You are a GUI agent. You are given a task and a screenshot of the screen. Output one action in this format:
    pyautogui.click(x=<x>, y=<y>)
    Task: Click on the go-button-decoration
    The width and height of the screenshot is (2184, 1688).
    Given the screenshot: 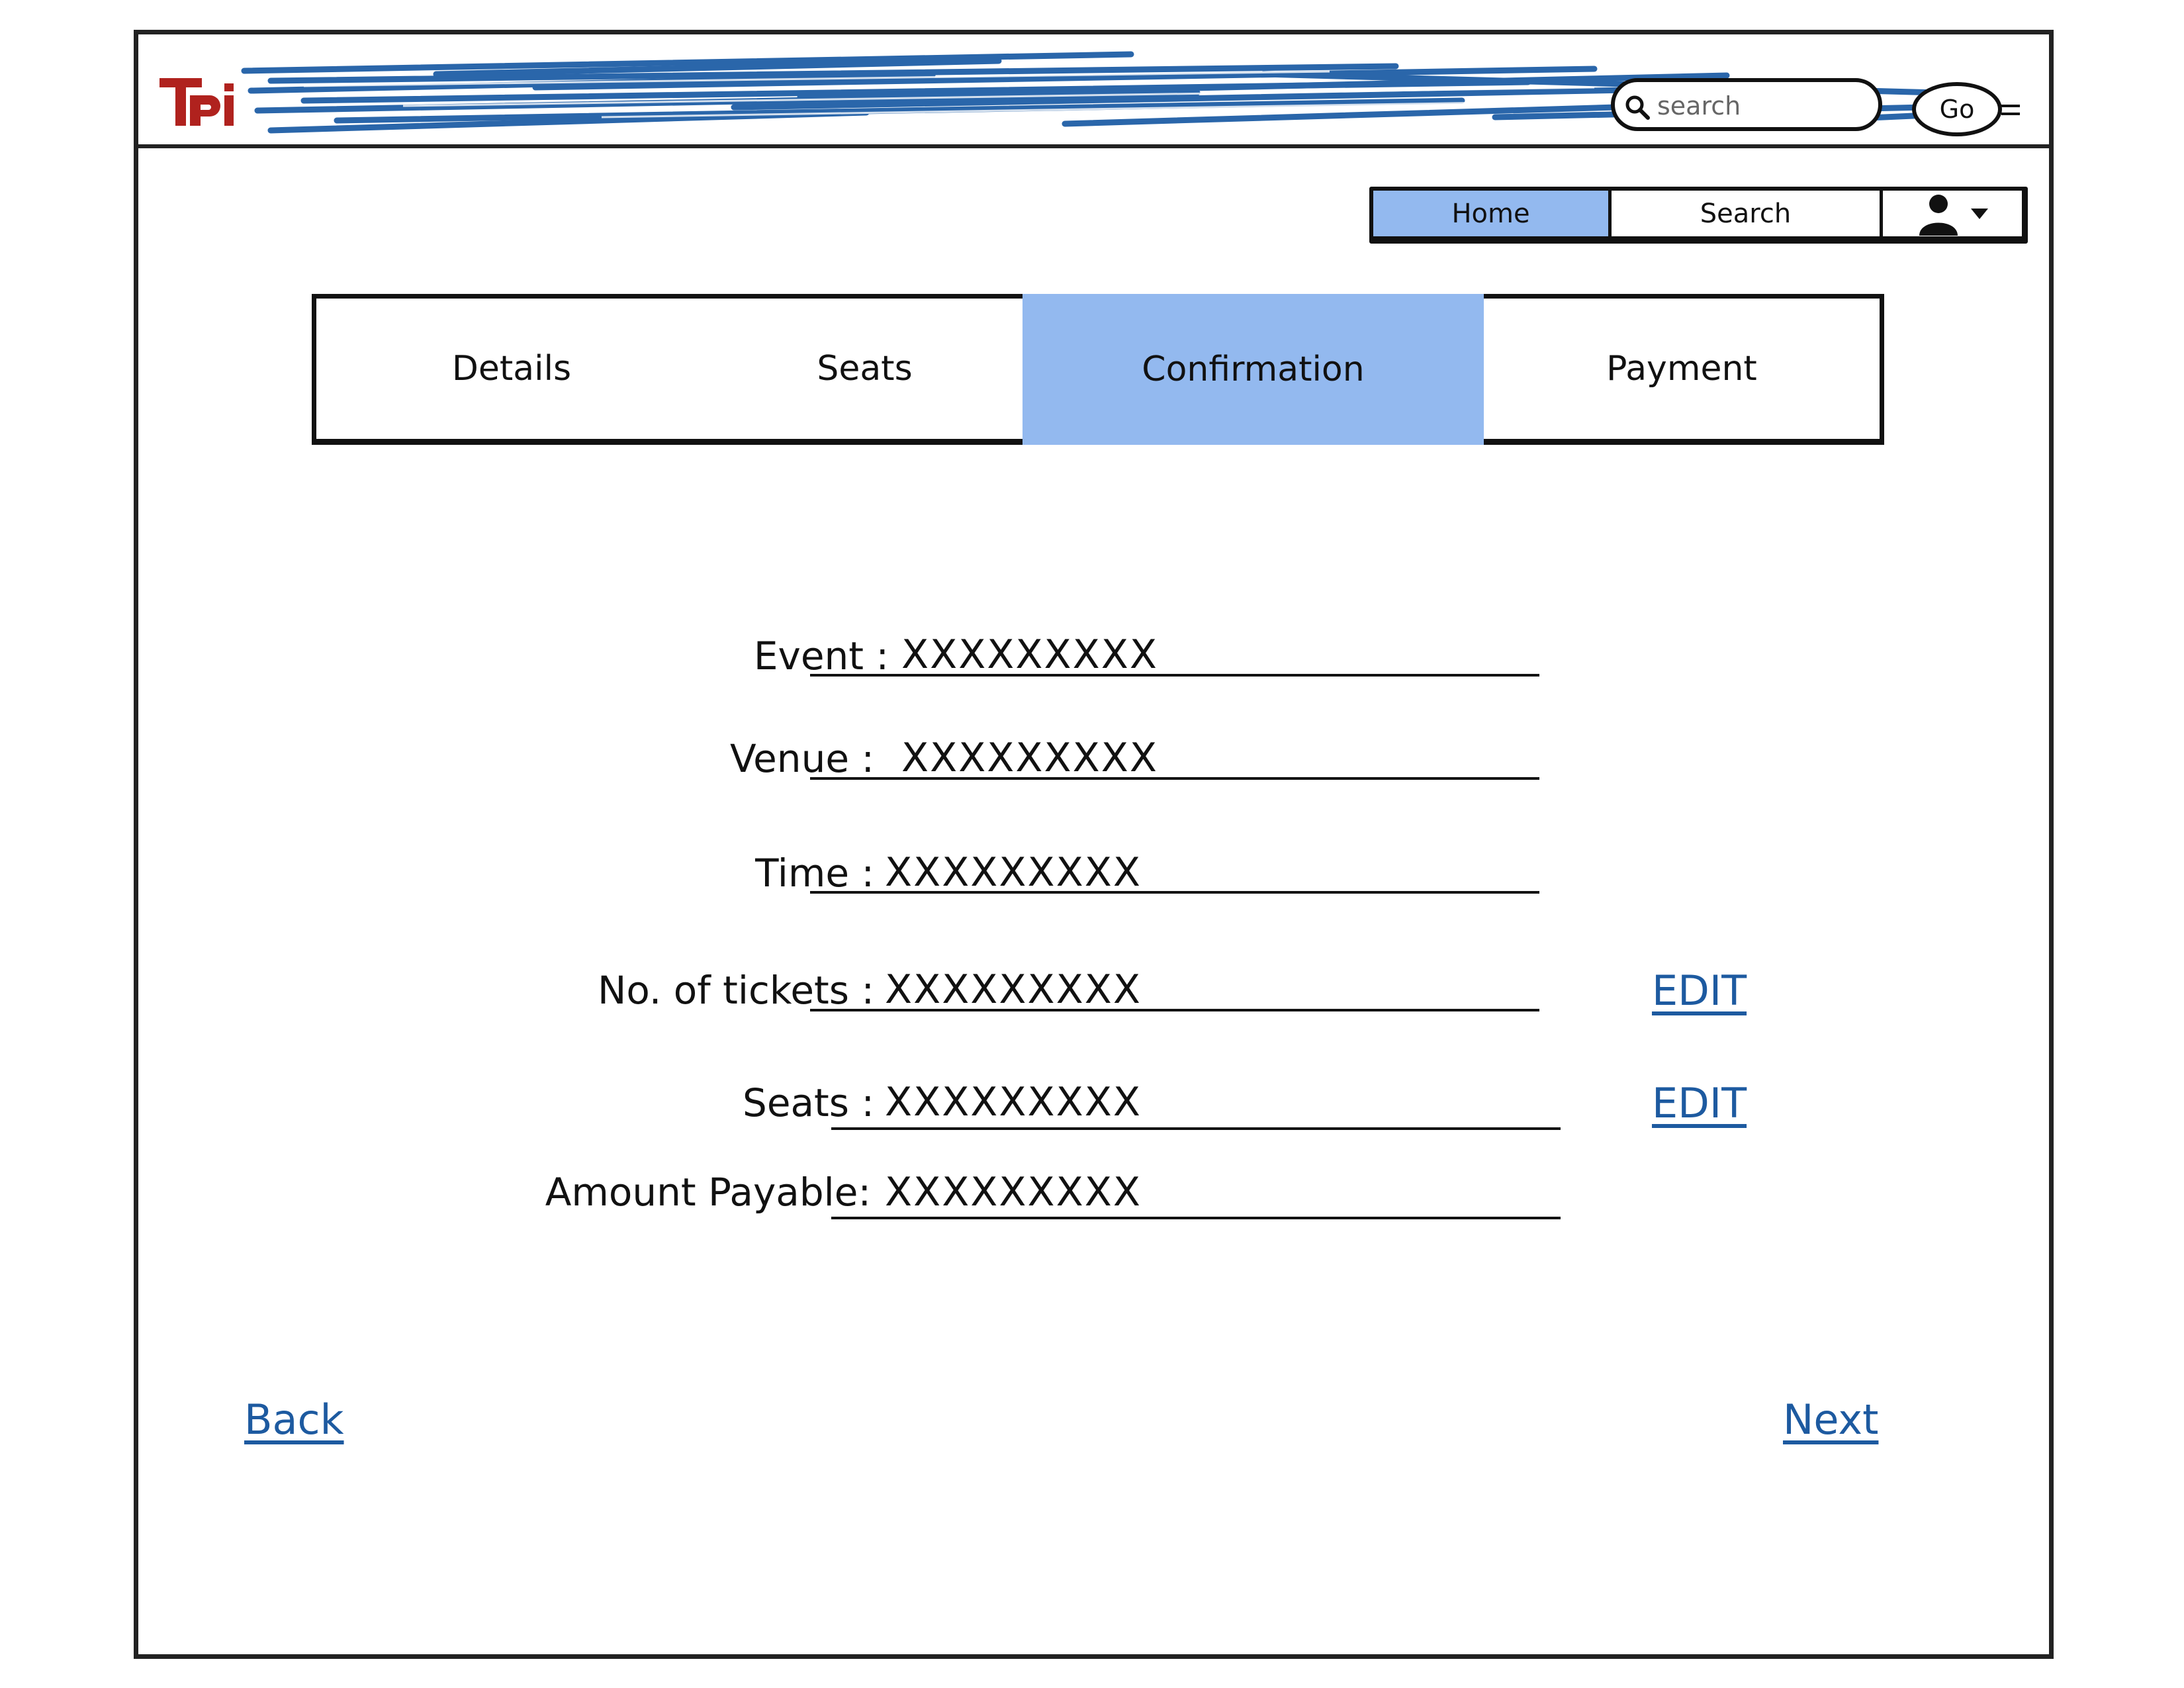 What is the action you would take?
    pyautogui.click(x=2011, y=110)
    